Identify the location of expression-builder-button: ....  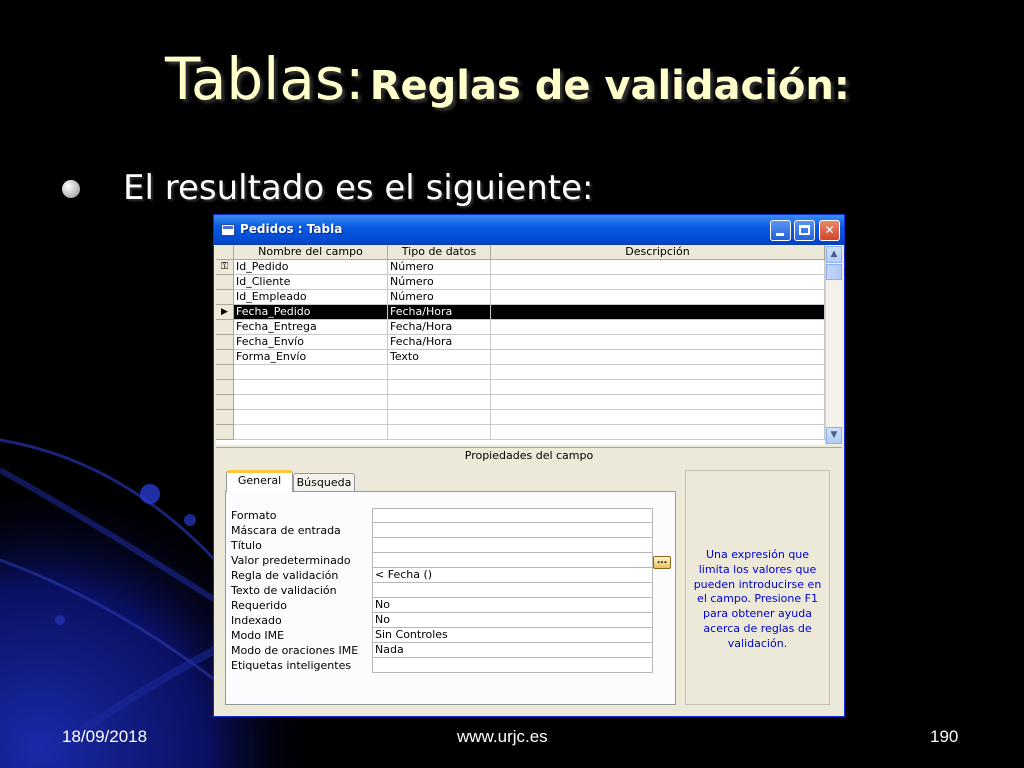
(662, 562).